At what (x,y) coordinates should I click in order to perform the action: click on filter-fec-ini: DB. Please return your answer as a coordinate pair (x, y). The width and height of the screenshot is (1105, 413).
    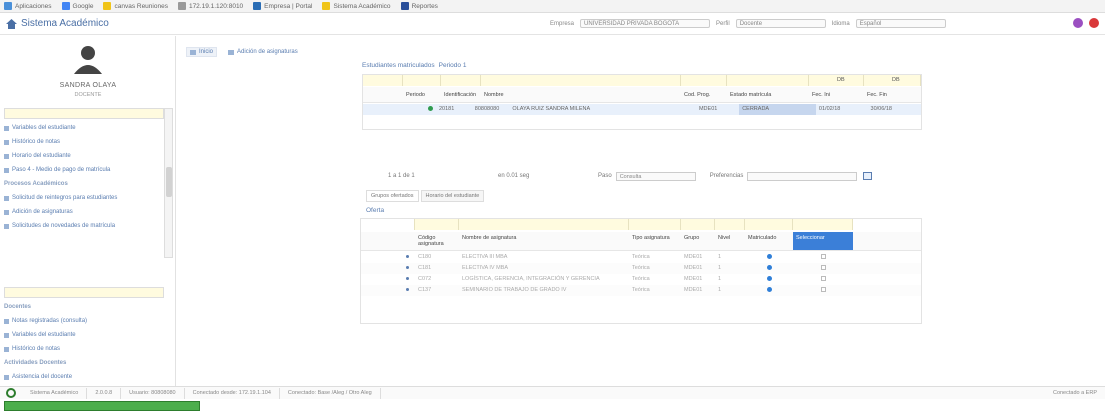
    Looking at the image, I should click on (836, 80).